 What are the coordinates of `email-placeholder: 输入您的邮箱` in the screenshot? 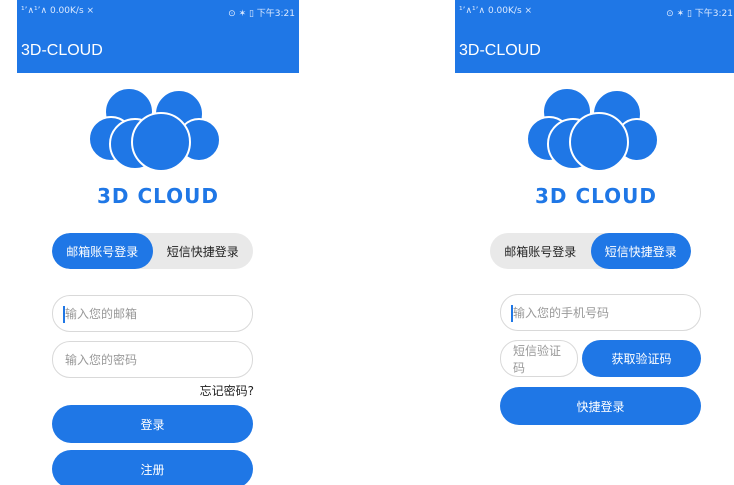 It's located at (101, 314).